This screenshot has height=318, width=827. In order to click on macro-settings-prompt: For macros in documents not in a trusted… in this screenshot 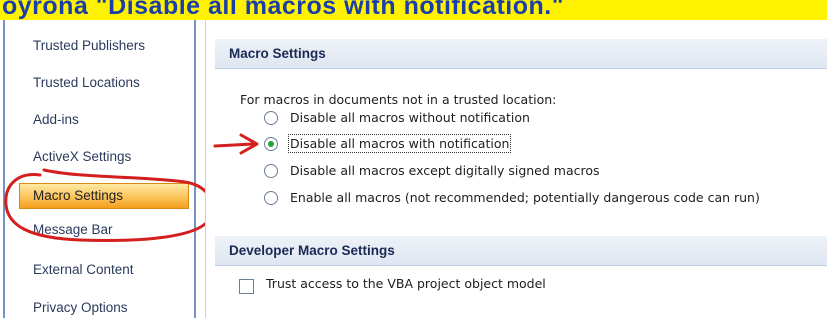, I will do `click(398, 99)`.